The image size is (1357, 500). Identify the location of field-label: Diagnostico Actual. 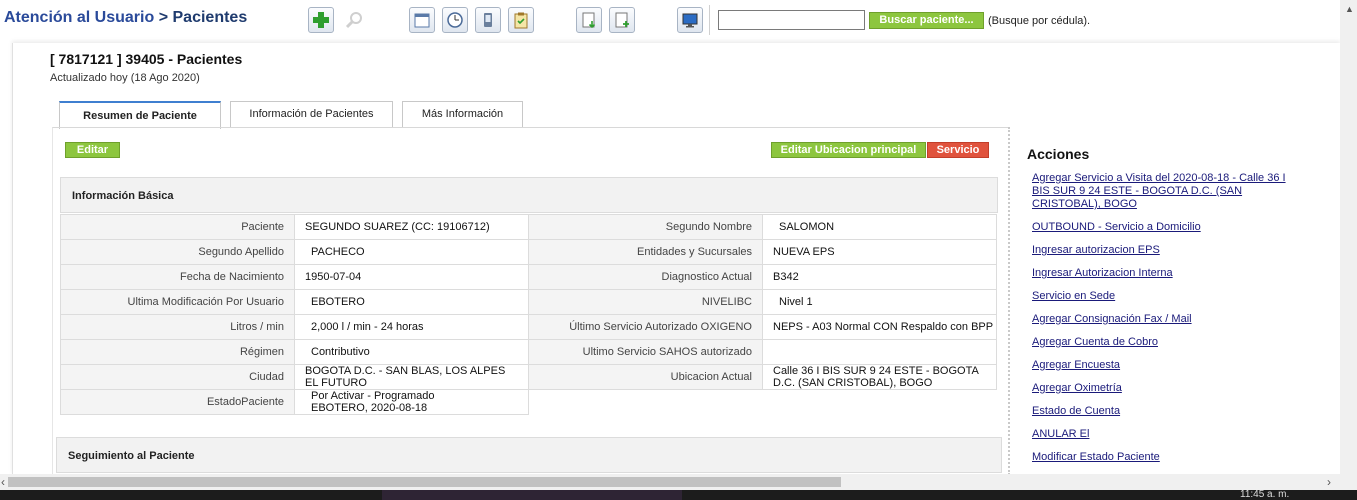
(645, 277).